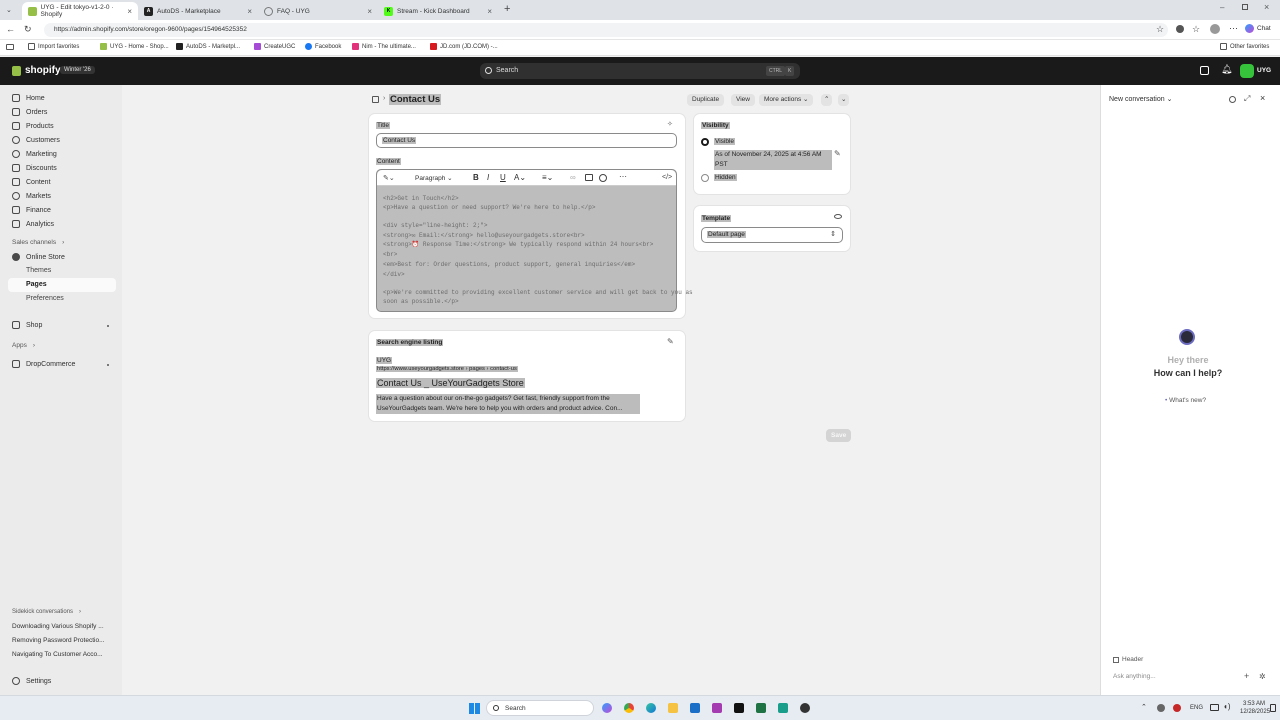  What do you see at coordinates (31, 196) in the screenshot?
I see `sidebar-item-markets: Markets` at bounding box center [31, 196].